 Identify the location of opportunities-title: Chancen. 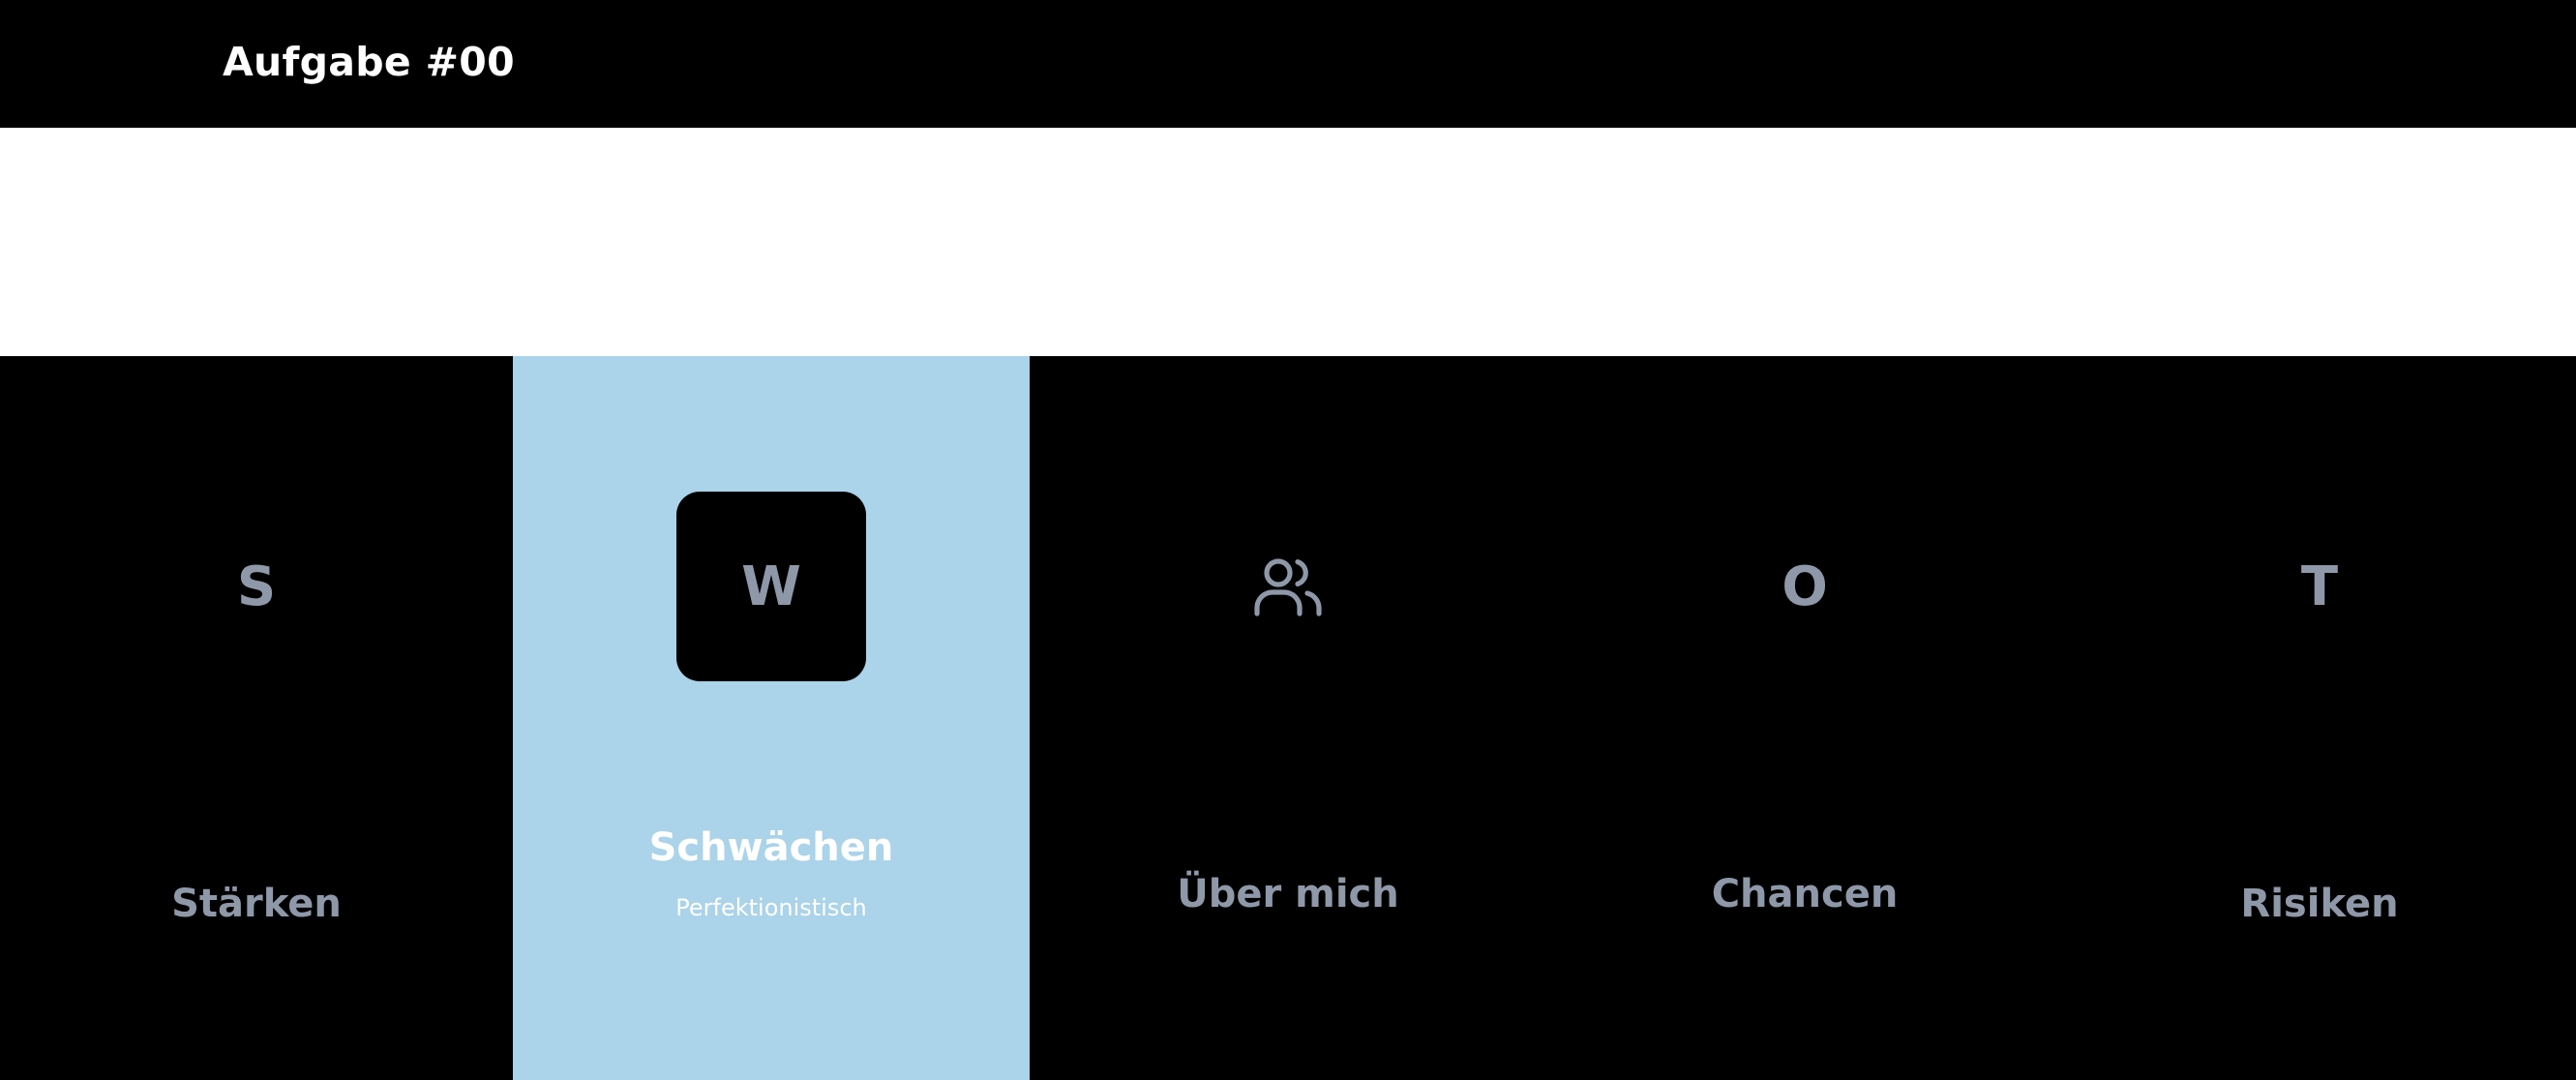
(1805, 894).